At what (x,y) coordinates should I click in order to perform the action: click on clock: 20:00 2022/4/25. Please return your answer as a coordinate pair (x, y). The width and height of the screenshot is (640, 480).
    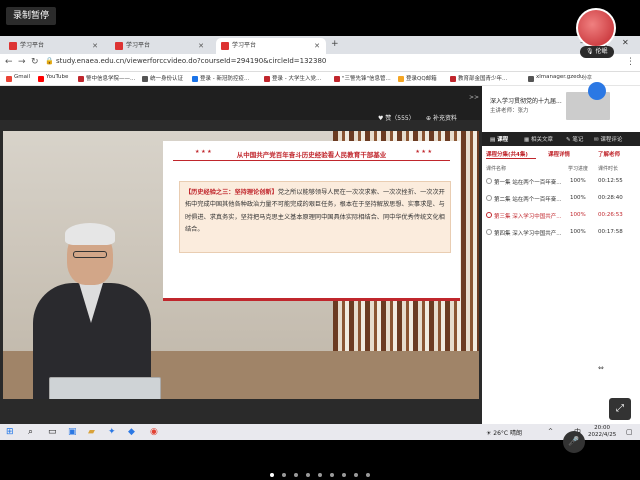
    Looking at the image, I should click on (602, 432).